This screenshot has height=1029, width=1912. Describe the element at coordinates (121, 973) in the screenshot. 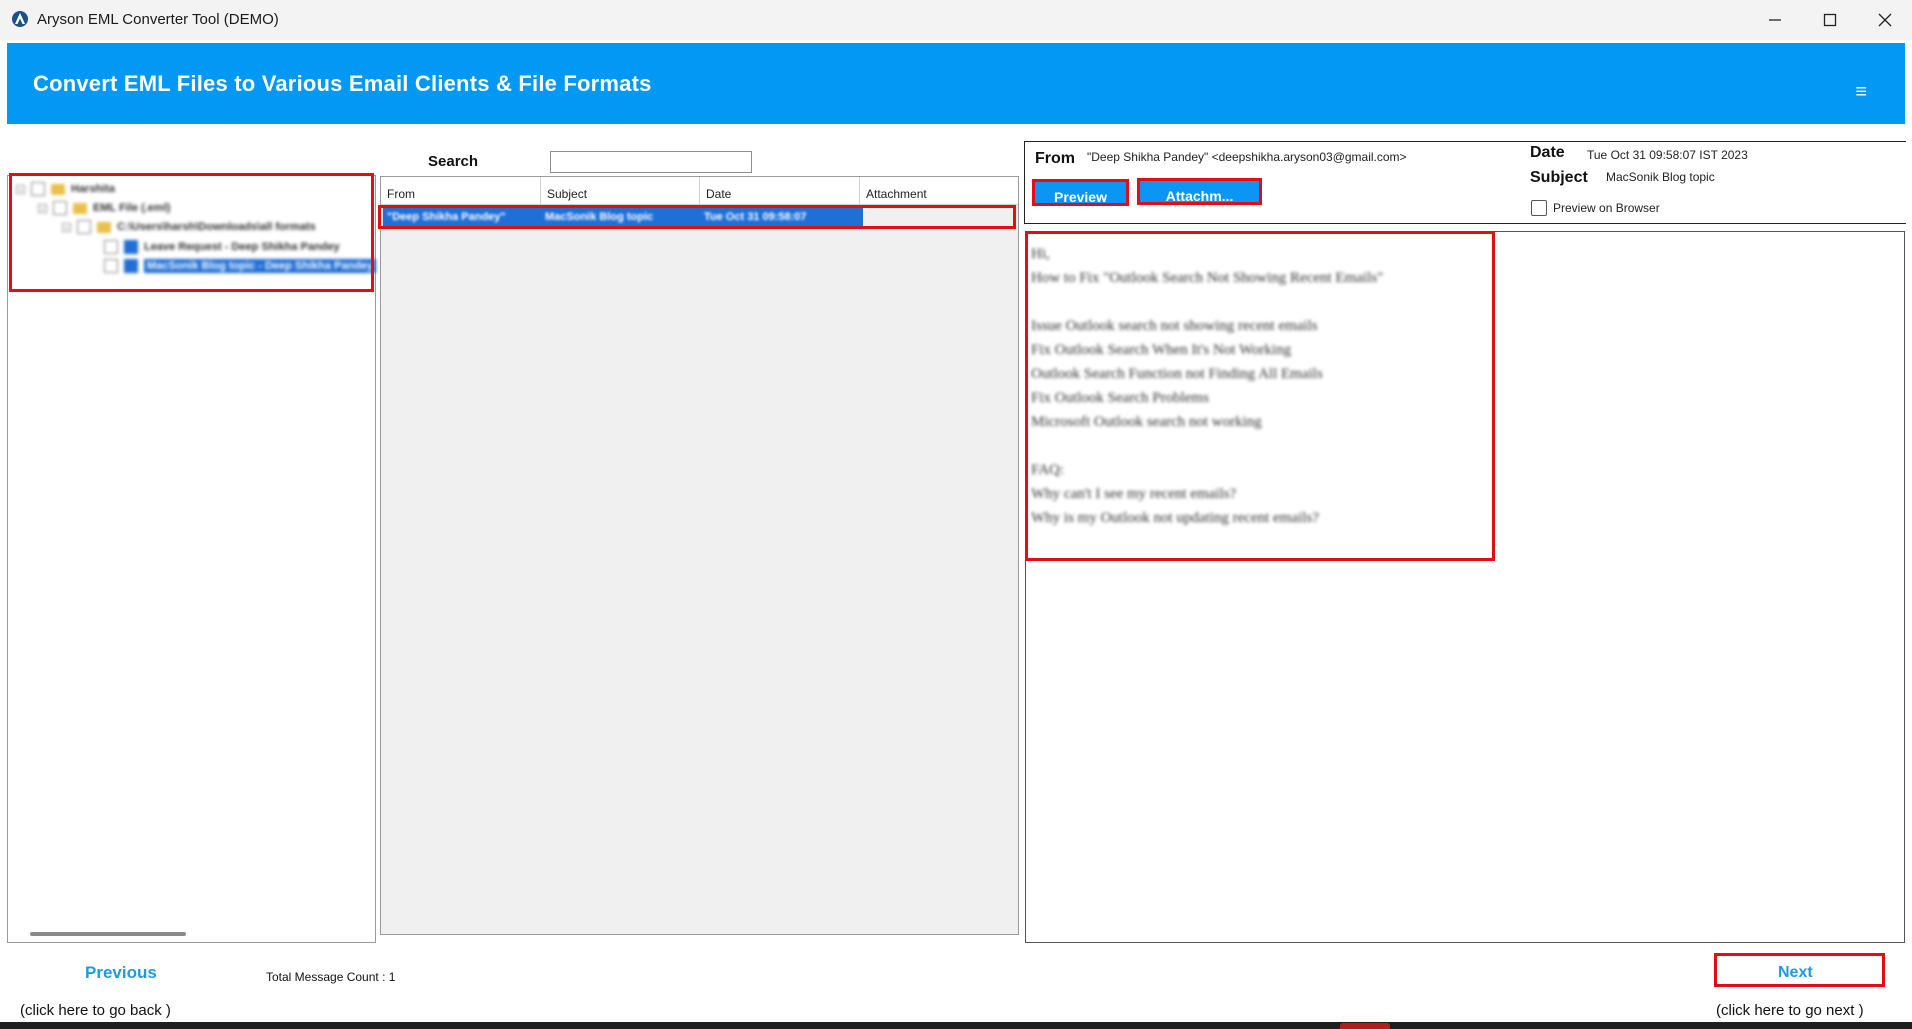

I see `previous-button: Previous` at that location.